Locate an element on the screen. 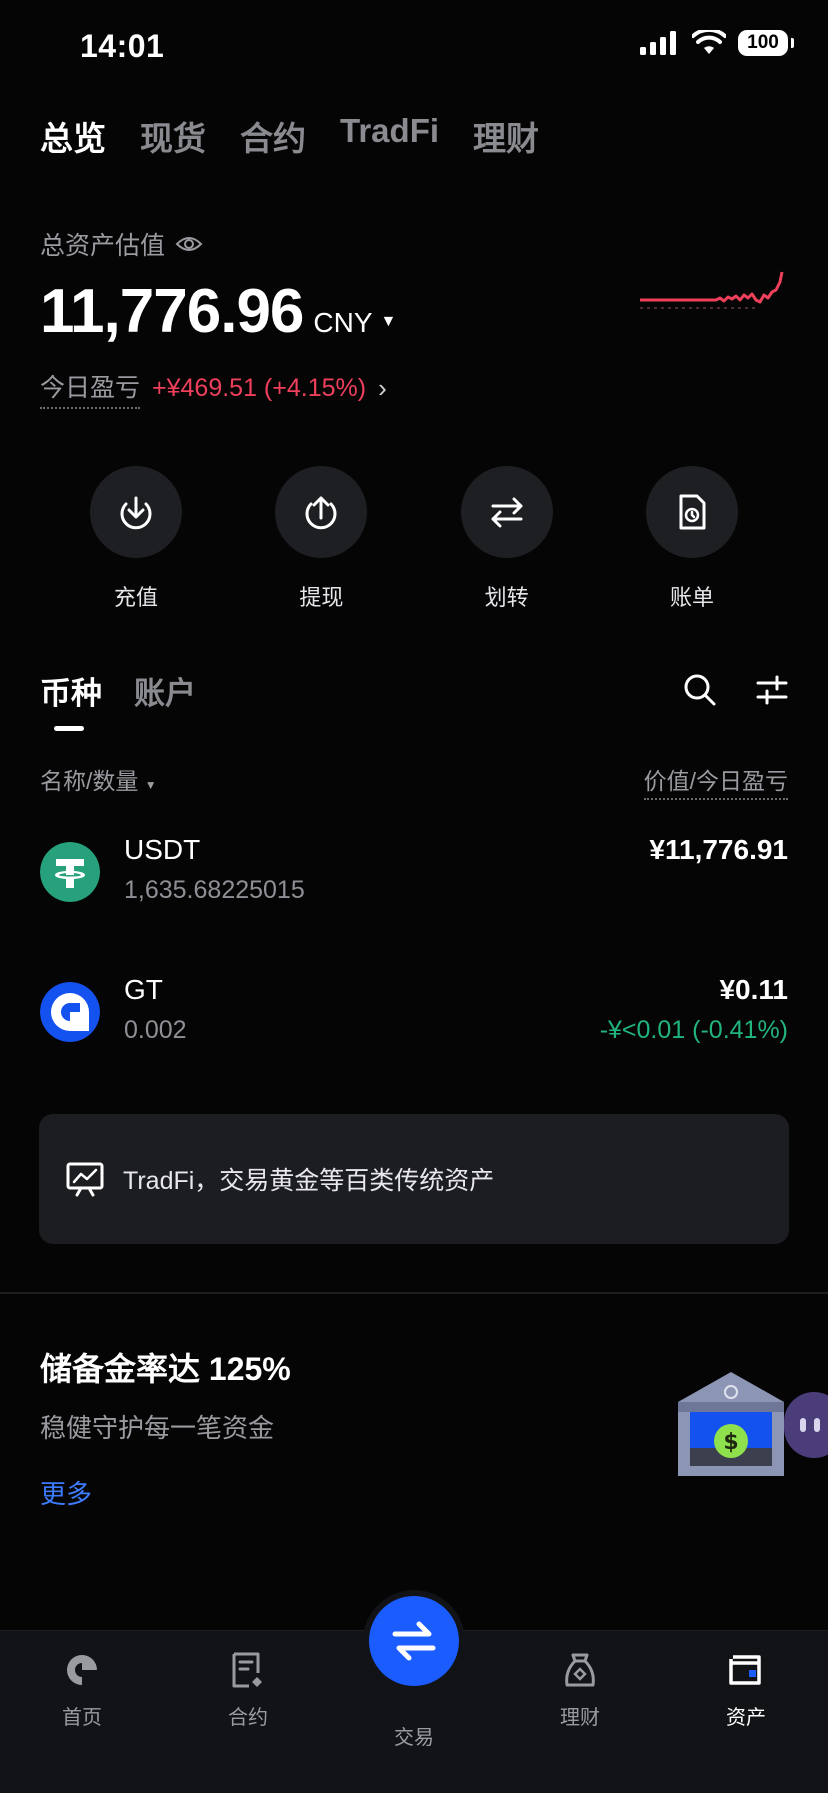 This screenshot has height=1793, width=828. nav-label: 资产 is located at coordinates (746, 1718).